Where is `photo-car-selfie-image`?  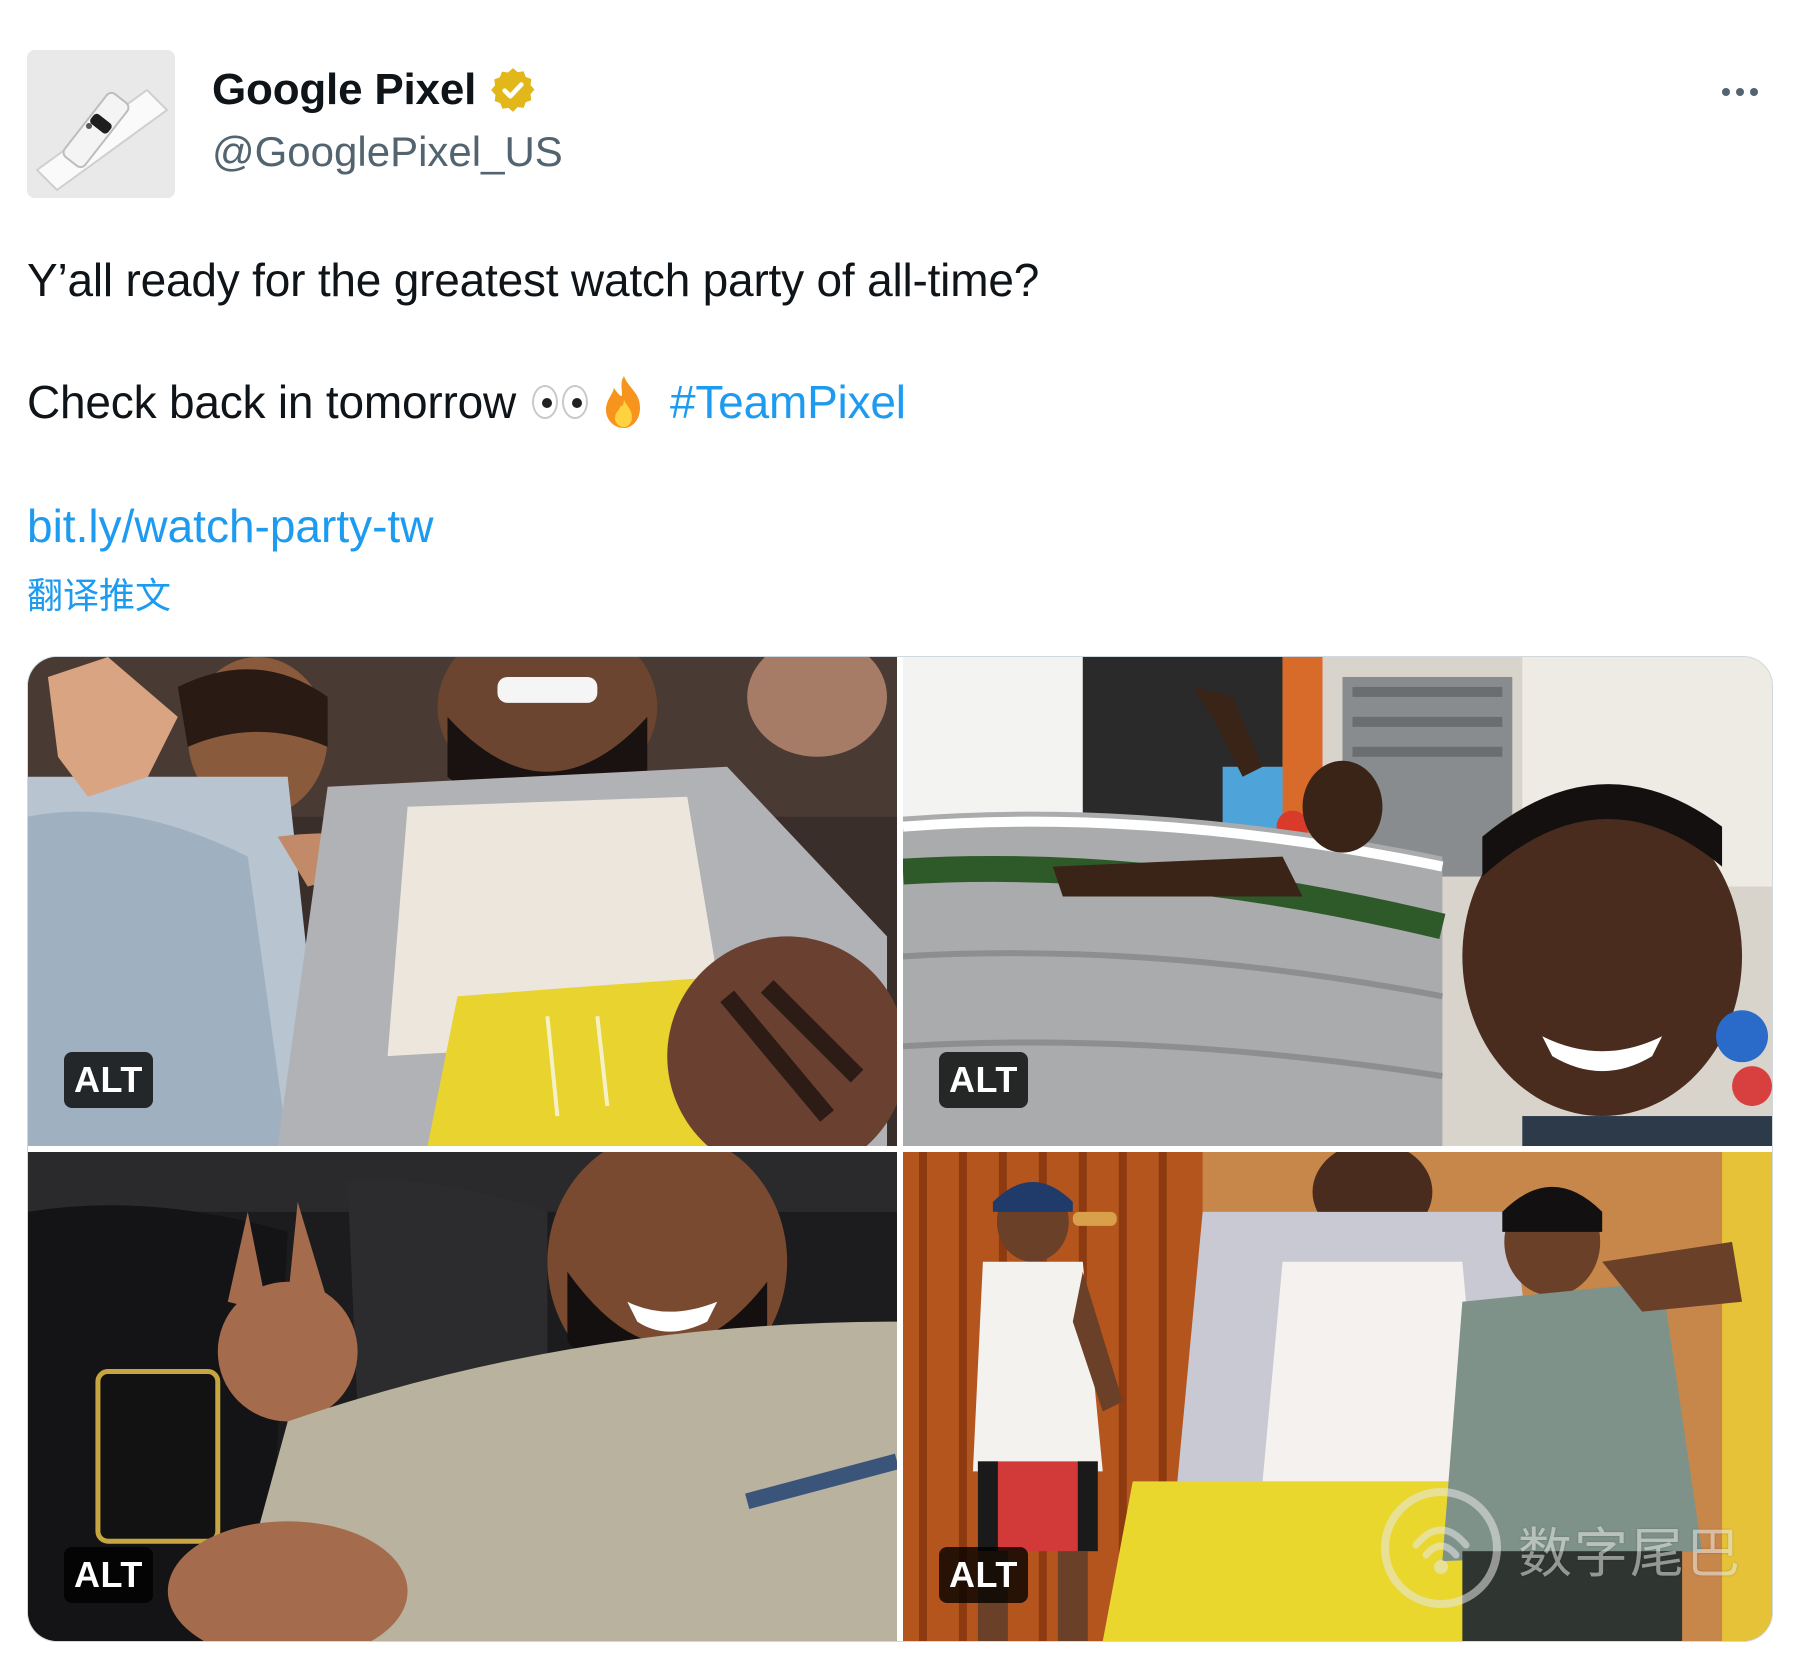 photo-car-selfie-image is located at coordinates (462, 1396).